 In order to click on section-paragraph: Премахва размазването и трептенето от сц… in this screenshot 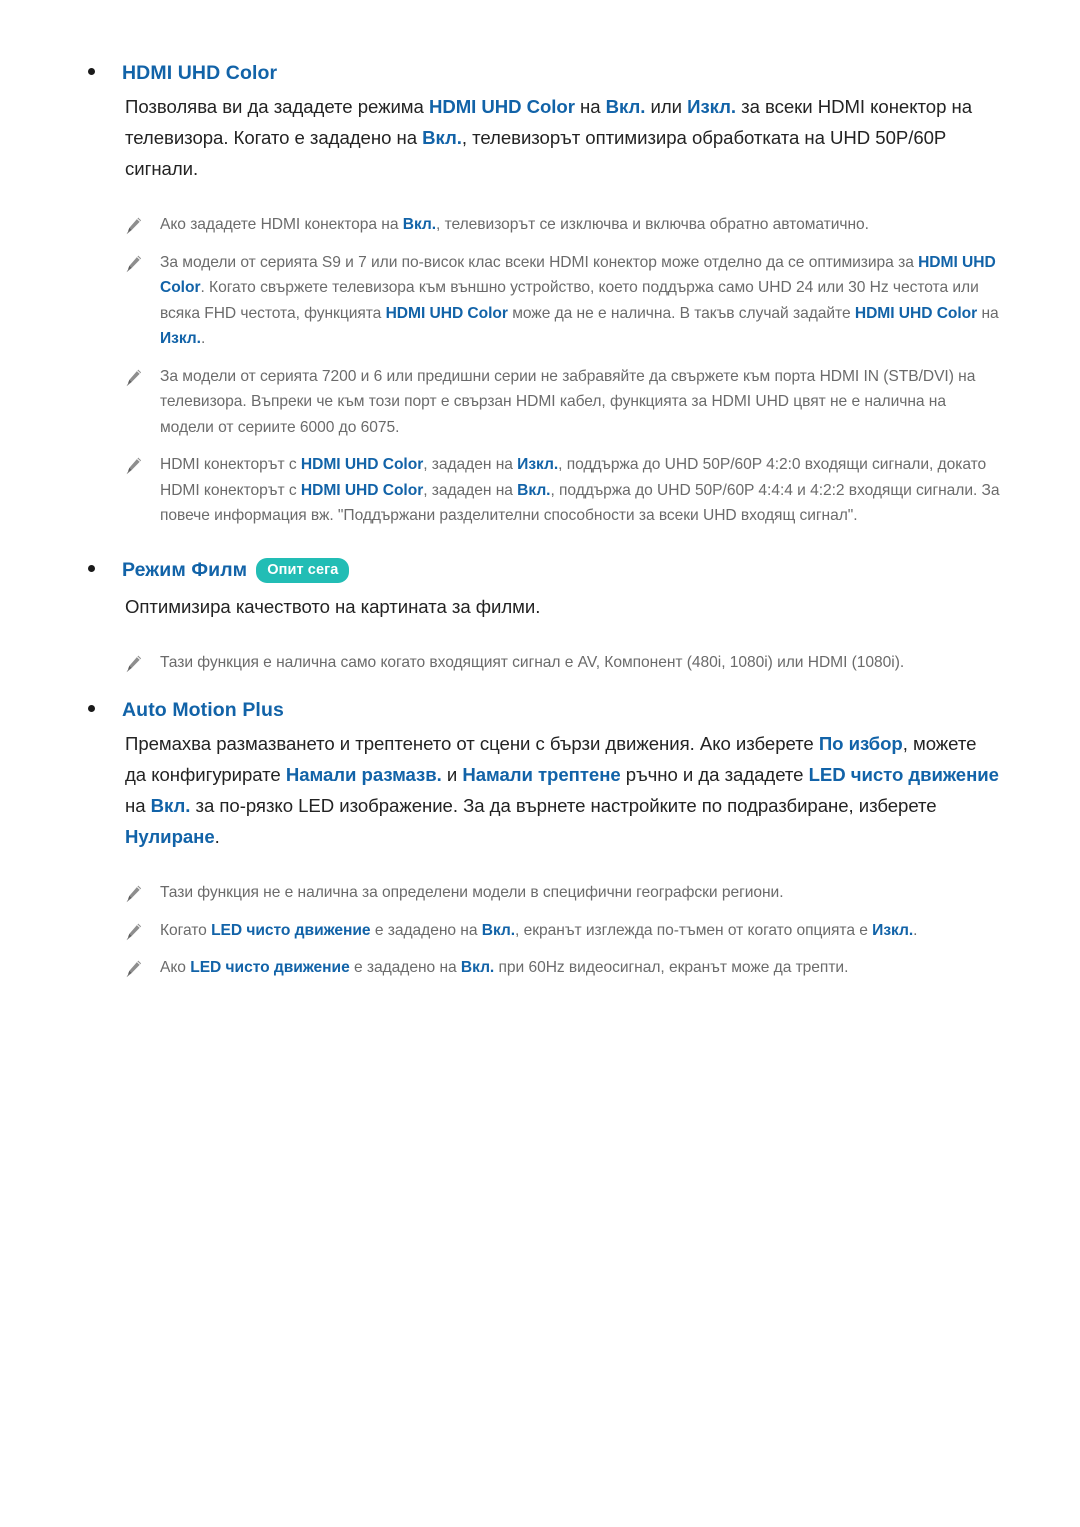, I will do `click(562, 790)`.